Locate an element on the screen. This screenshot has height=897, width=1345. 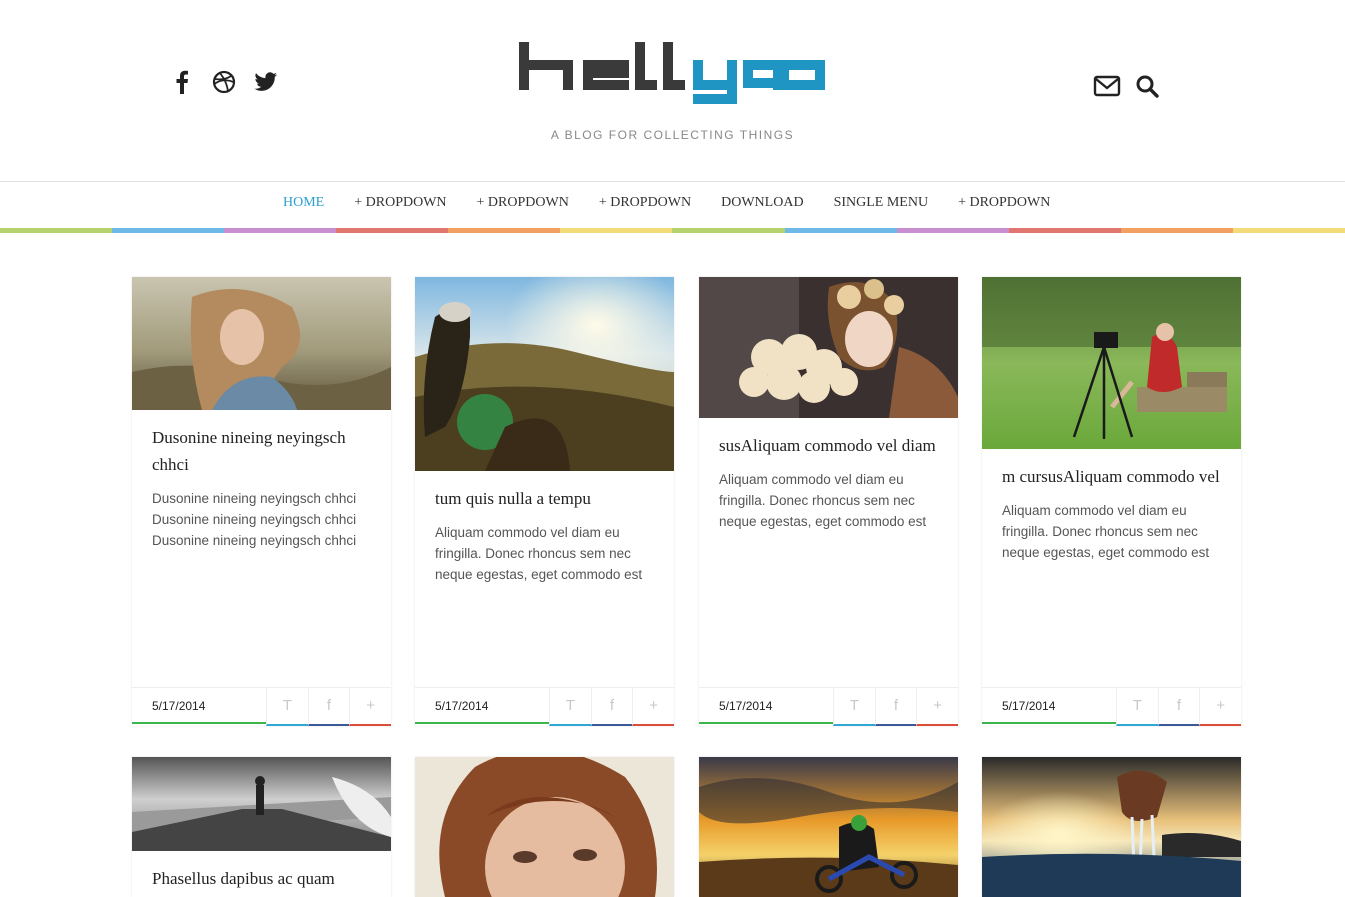
nav-item-dropdown-2: + DROPDOWN is located at coordinates (523, 203).